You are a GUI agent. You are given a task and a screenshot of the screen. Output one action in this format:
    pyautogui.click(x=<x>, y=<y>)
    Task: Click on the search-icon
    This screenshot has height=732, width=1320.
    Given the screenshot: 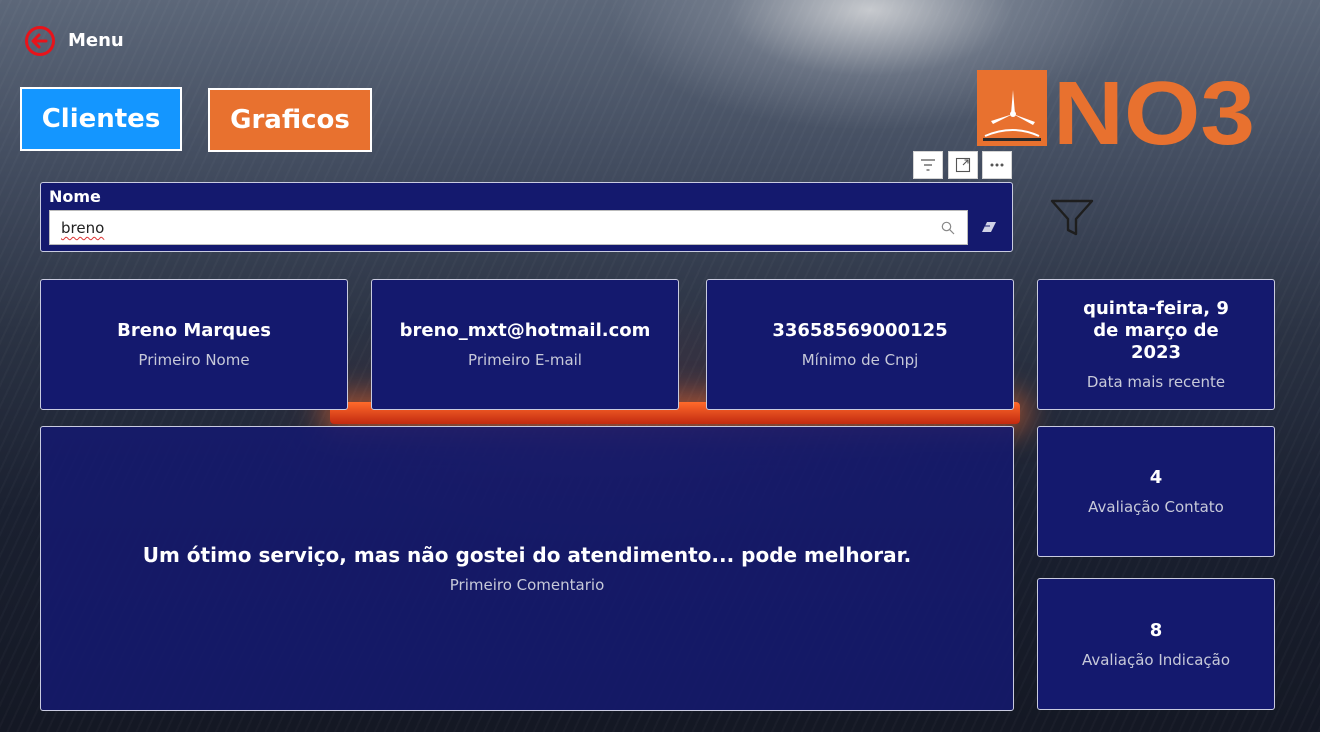 What is the action you would take?
    pyautogui.click(x=948, y=228)
    